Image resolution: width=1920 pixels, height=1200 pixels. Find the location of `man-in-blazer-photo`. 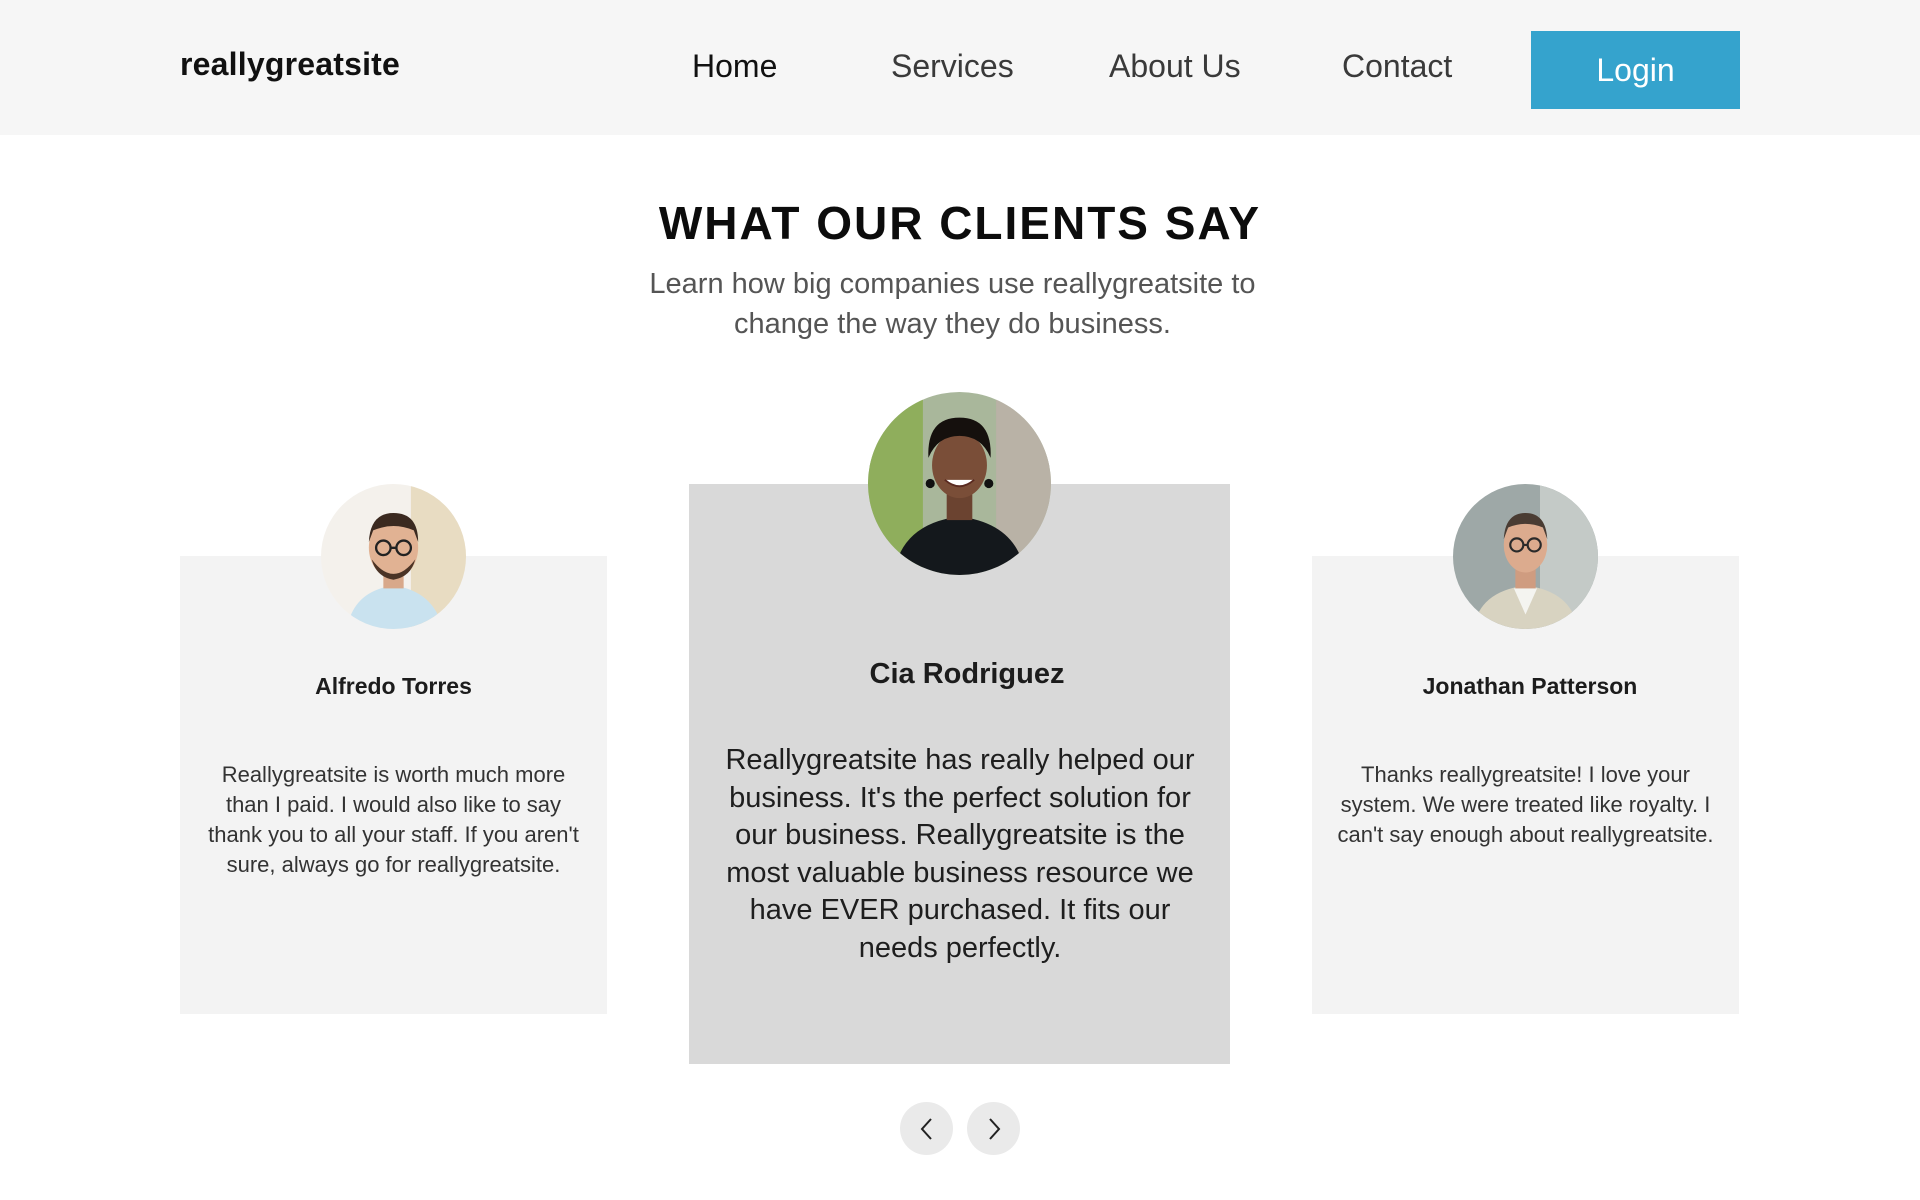

man-in-blazer-photo is located at coordinates (1525, 556).